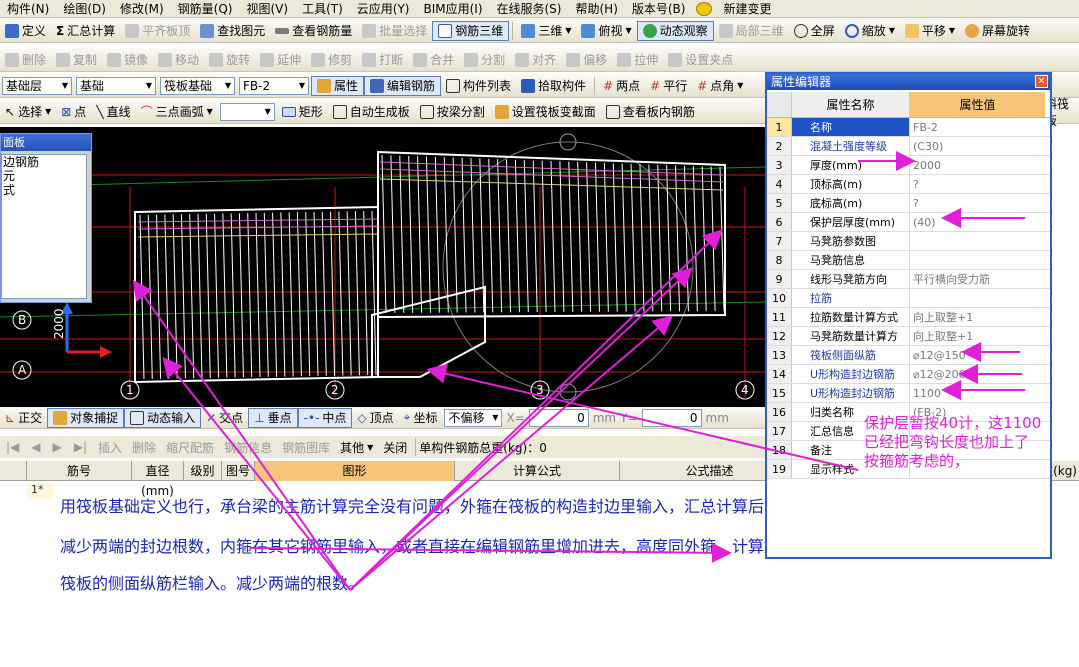 The height and width of the screenshot is (667, 1079). What do you see at coordinates (302, 112) in the screenshot?
I see `rectangle-button: 矩形` at bounding box center [302, 112].